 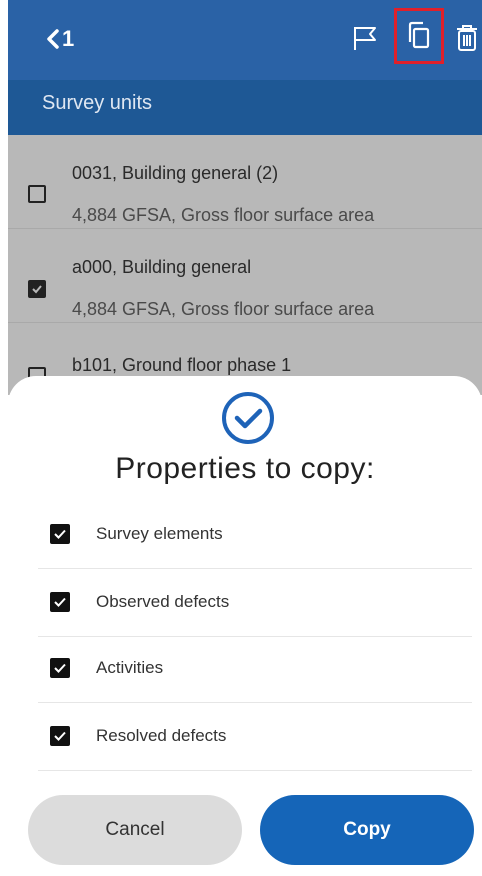 What do you see at coordinates (182, 365) in the screenshot?
I see `unit-name: b101, Ground floor phase 1` at bounding box center [182, 365].